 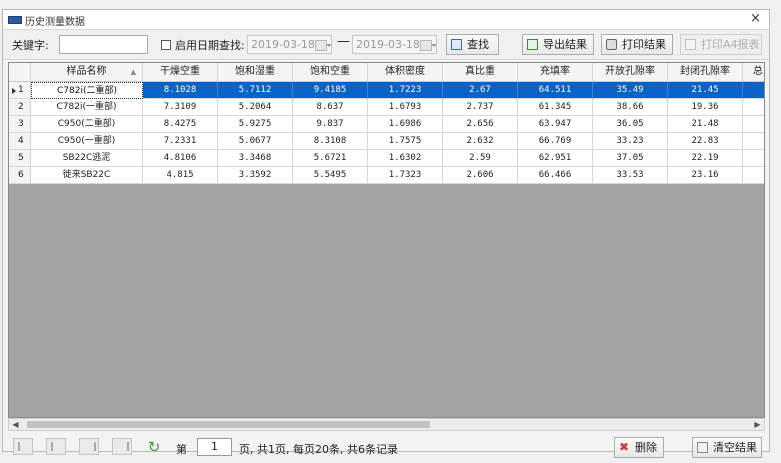 I want to click on table-cell: 1.6793, so click(x=405, y=107).